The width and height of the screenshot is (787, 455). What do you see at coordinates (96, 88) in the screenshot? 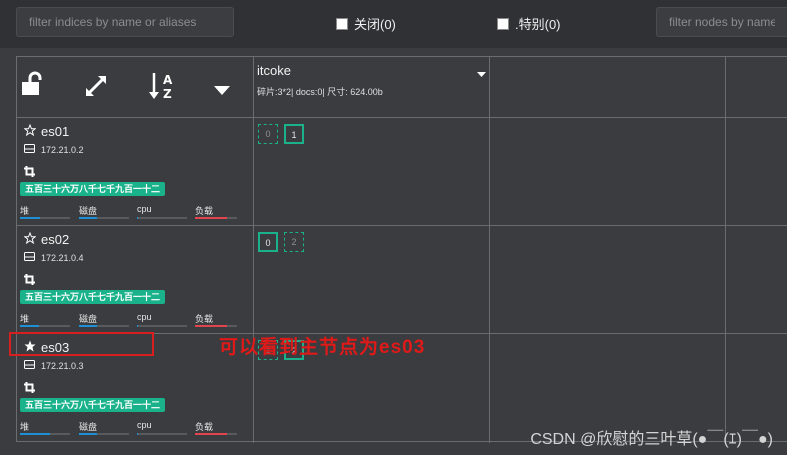
I see `expand-icon` at bounding box center [96, 88].